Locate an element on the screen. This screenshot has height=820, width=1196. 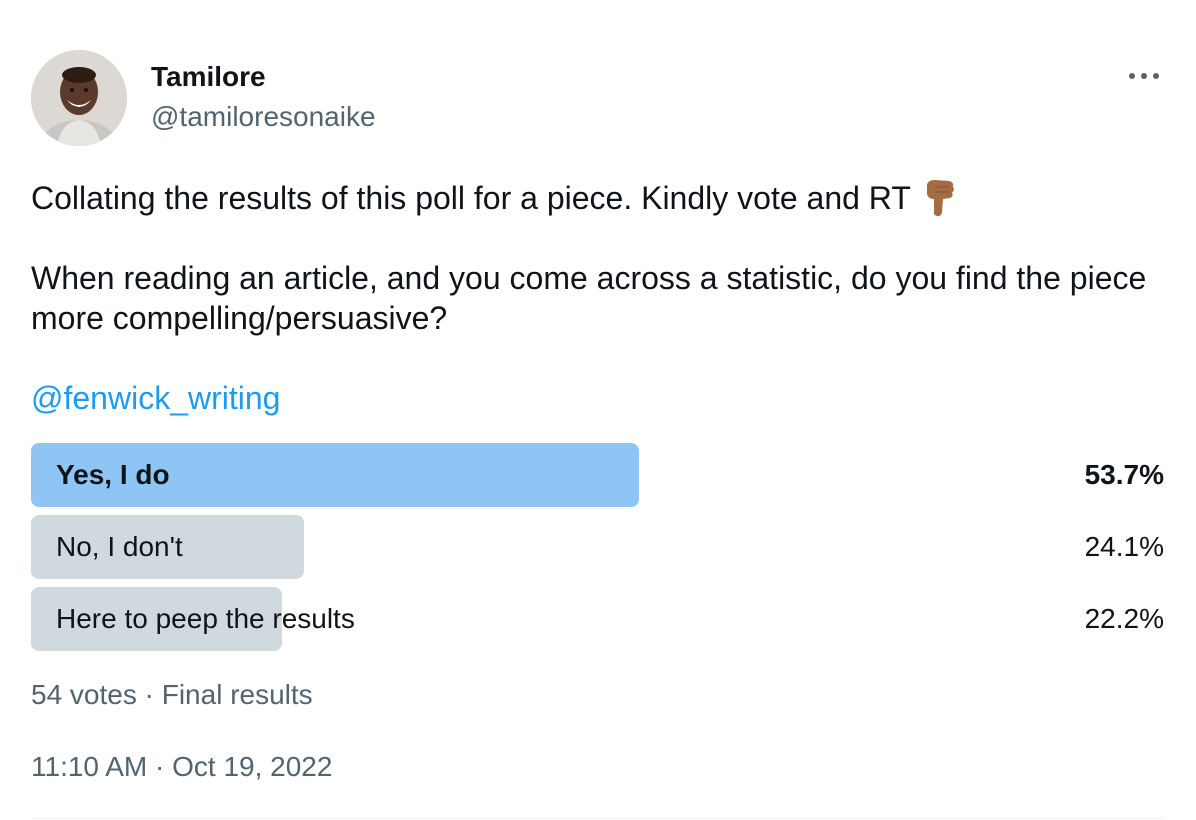
poll-meta: 54 votes · Final results is located at coordinates (172, 694).